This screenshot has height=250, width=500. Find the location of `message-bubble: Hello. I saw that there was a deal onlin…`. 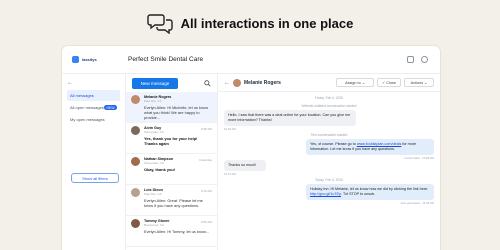

message-bubble: Hello. I saw that there was a deal onlin… is located at coordinates (290, 118).